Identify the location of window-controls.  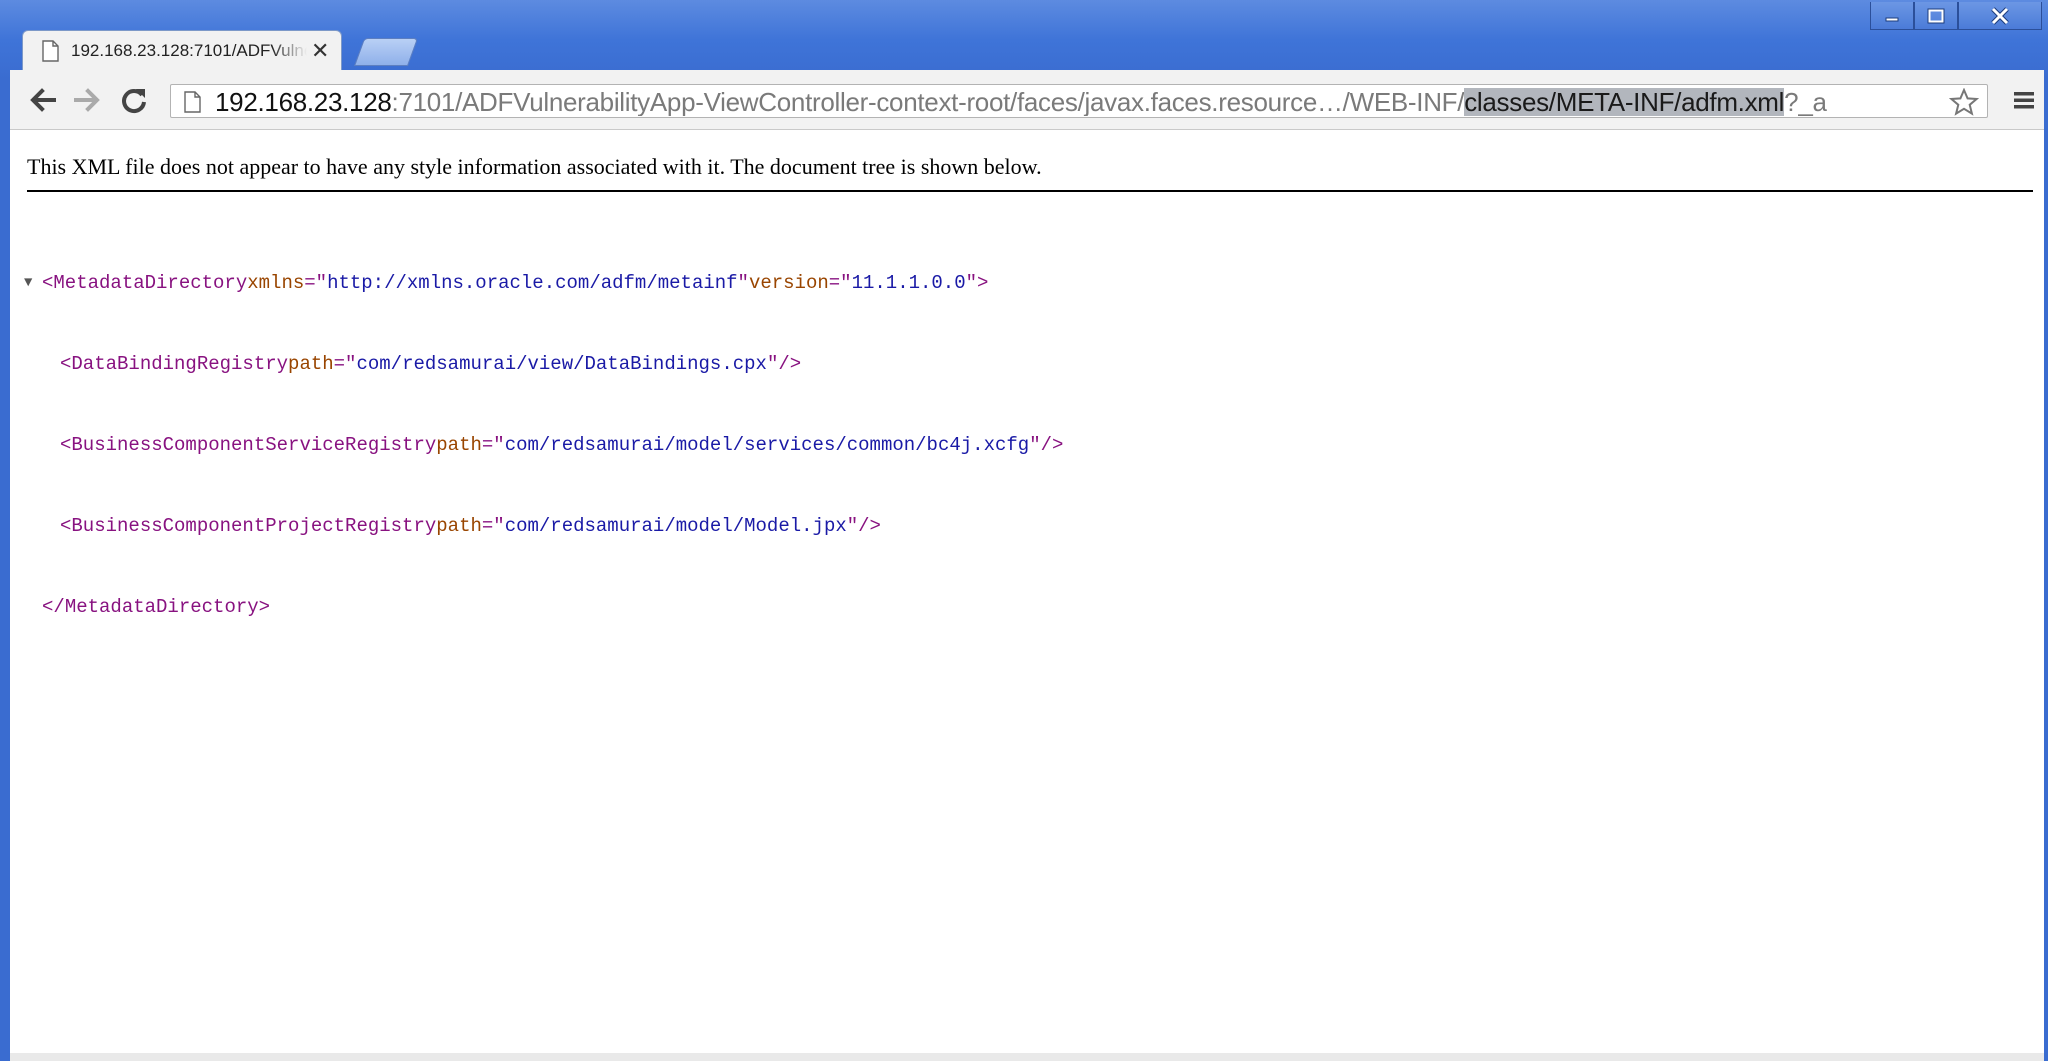
(1956, 17).